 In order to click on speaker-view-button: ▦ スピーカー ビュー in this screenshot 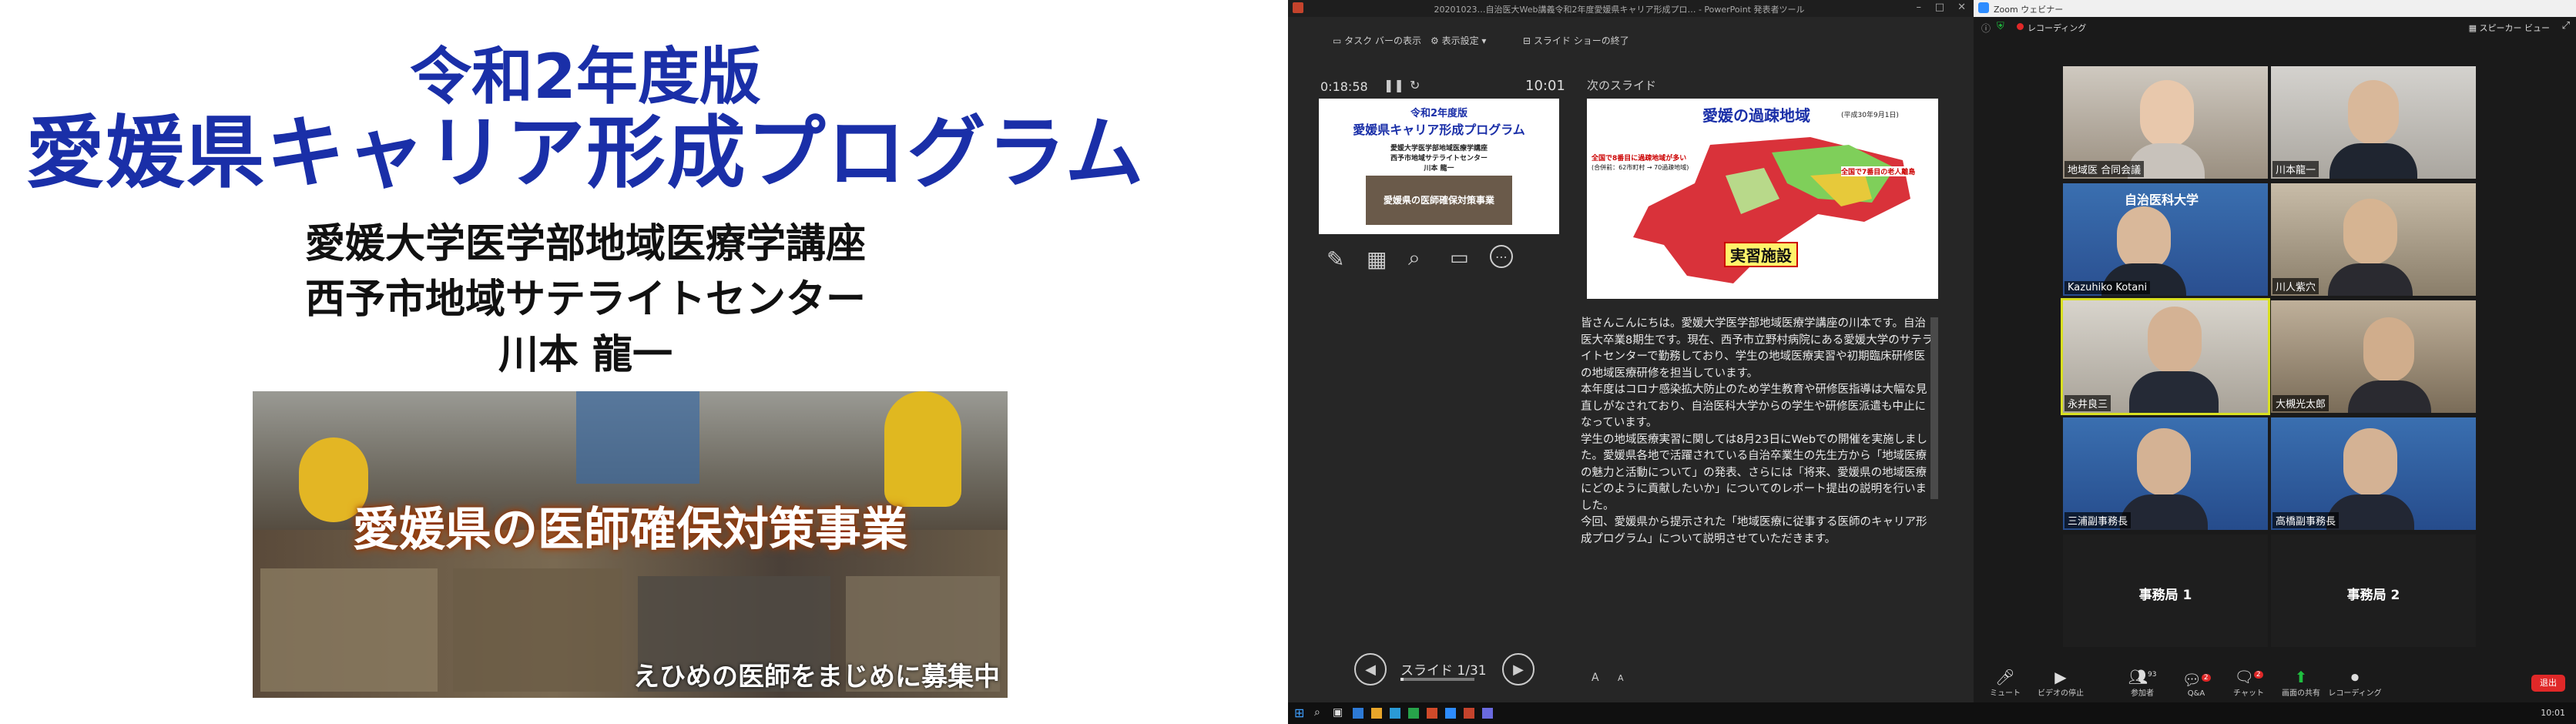, I will do `click(2509, 28)`.